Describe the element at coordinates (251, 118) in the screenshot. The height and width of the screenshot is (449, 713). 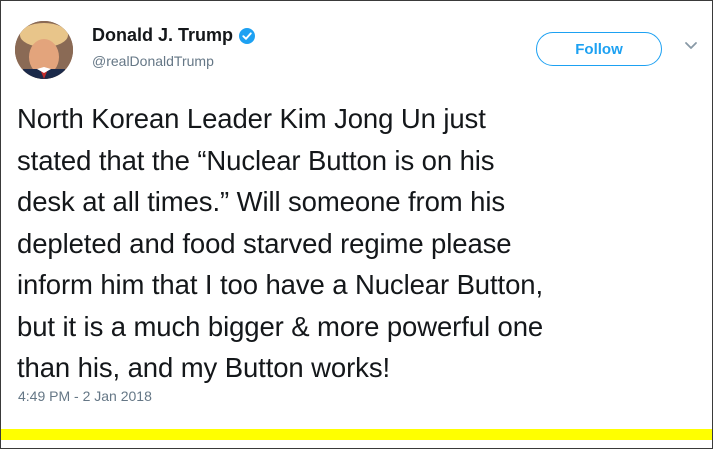
I see `tweet-text-line: North Korean Leader Kim Jong Un just` at that location.